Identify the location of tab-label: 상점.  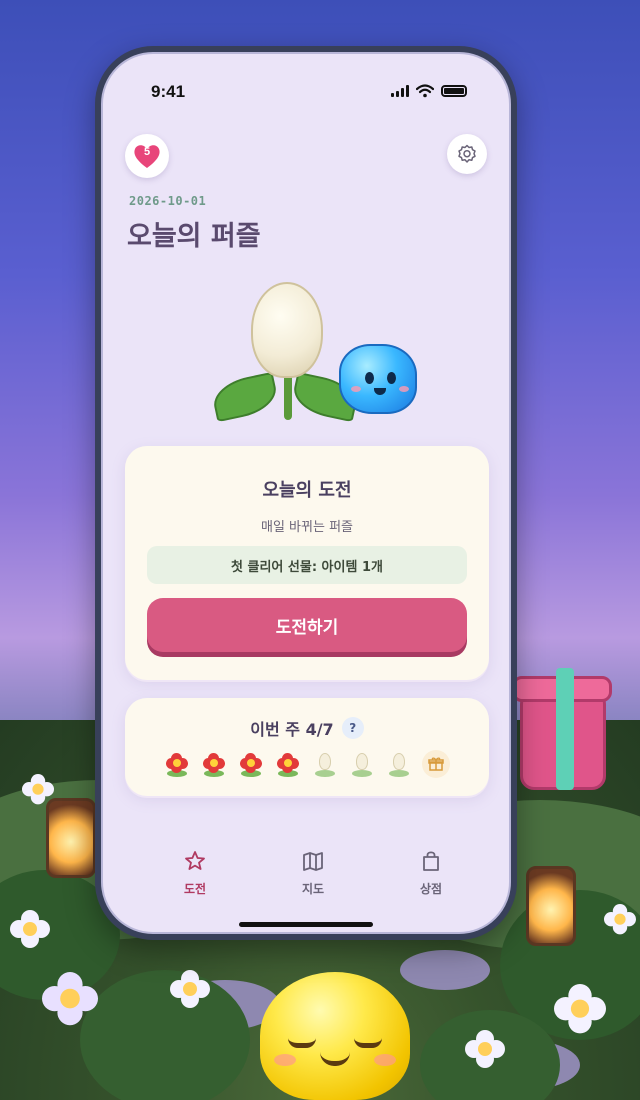
(431, 889).